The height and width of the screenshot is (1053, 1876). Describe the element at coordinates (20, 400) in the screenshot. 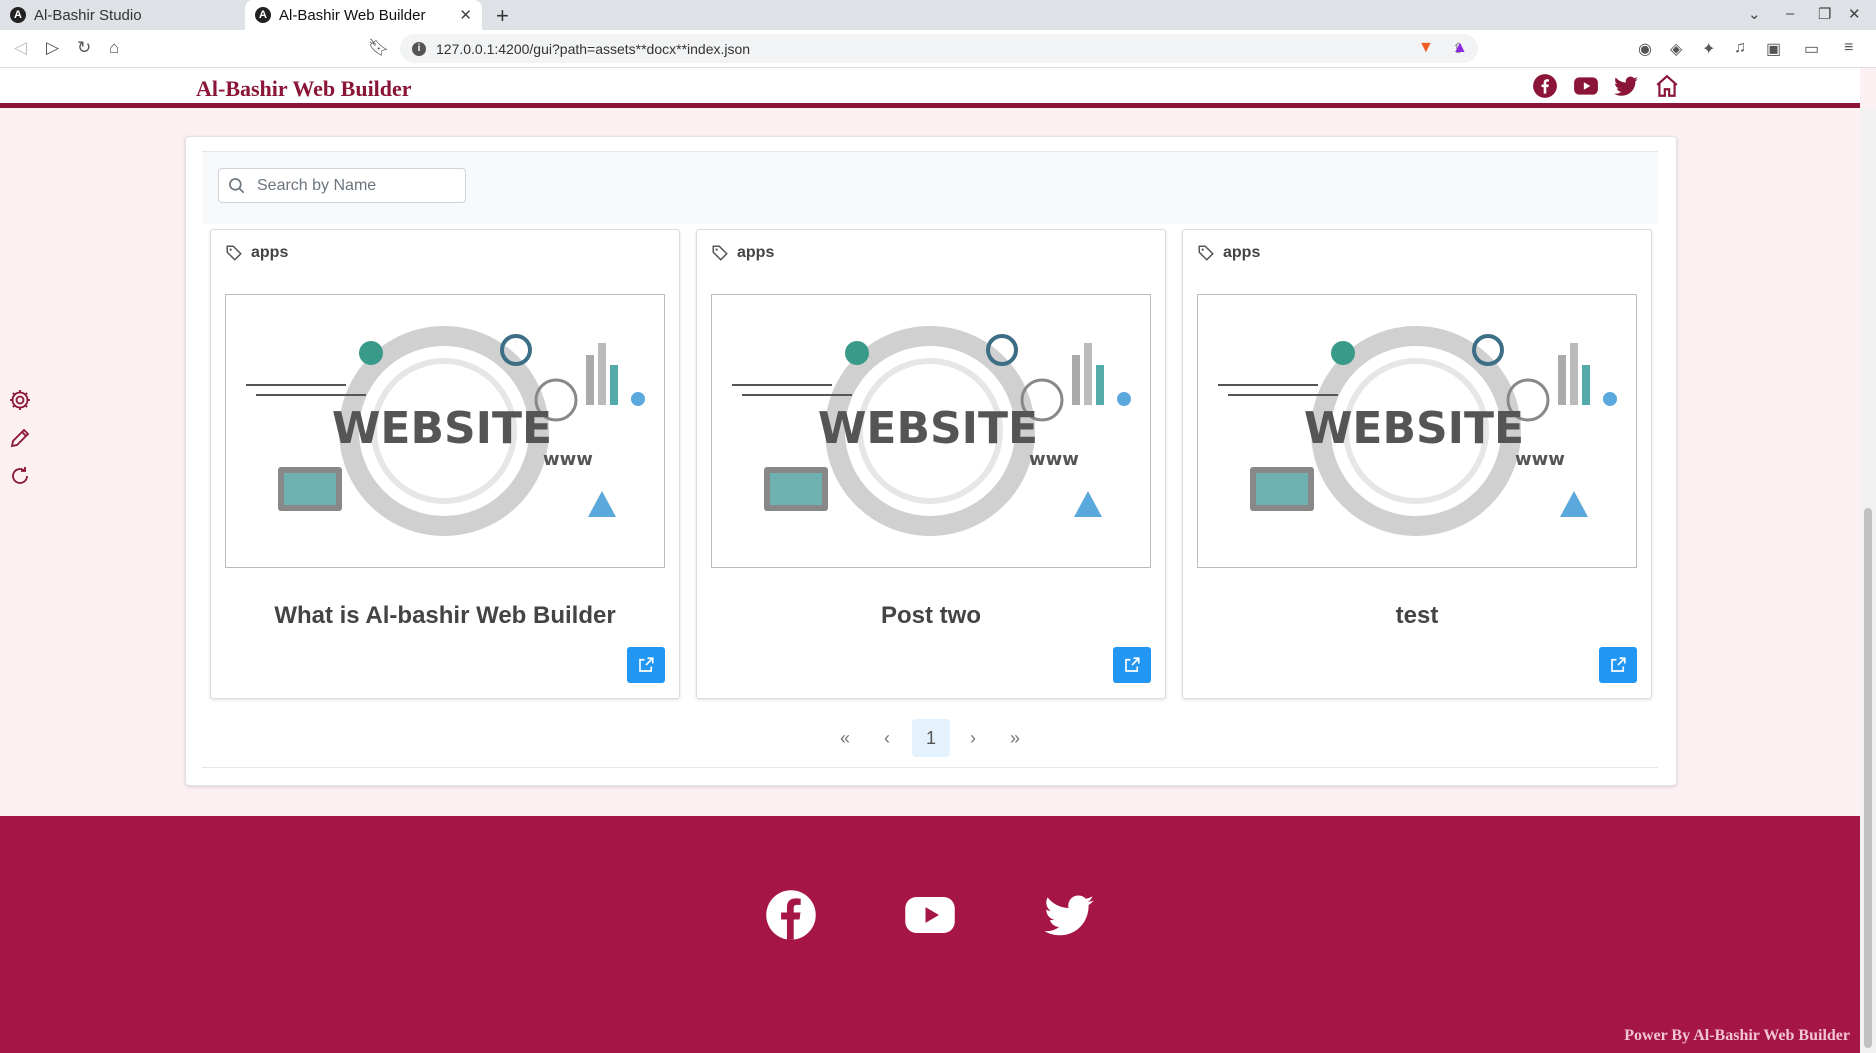

I see `gear-icon` at that location.